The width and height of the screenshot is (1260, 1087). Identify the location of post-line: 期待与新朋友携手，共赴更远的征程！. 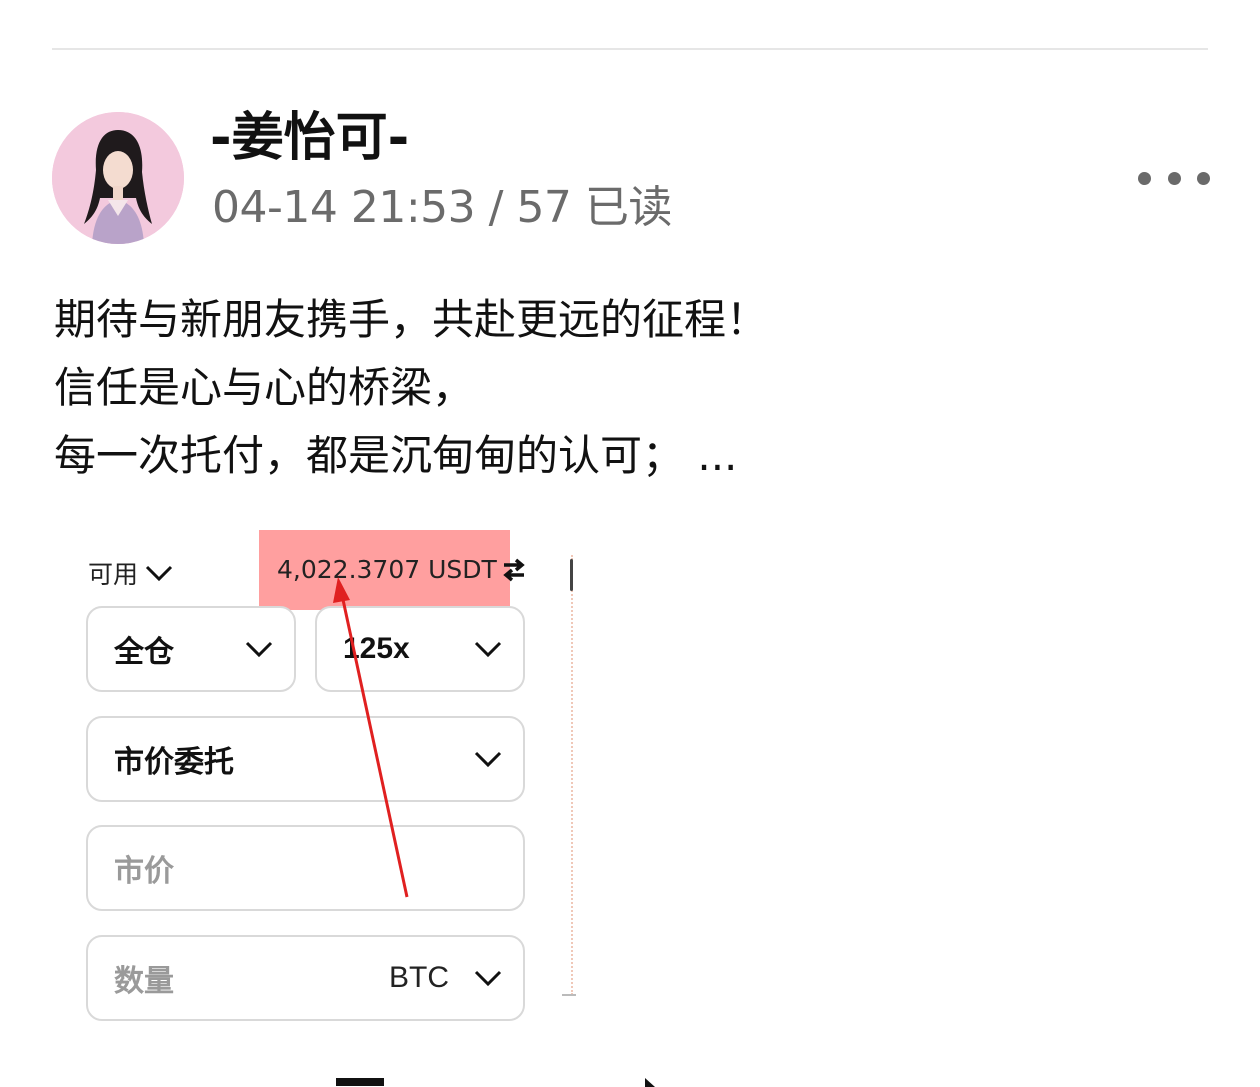
(411, 319).